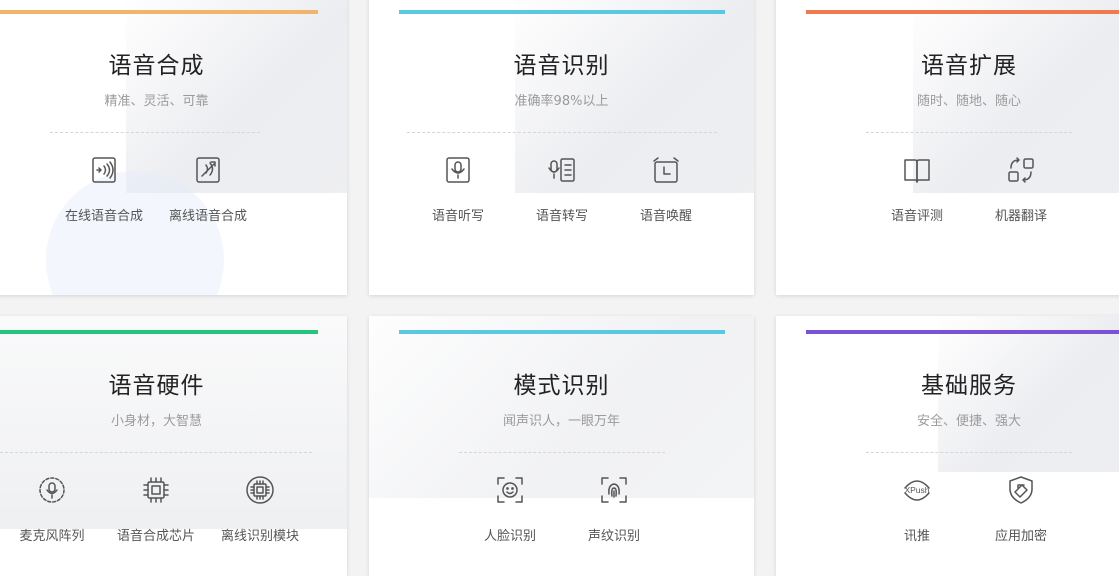  What do you see at coordinates (1021, 170) in the screenshot?
I see `machine-translation-icon` at bounding box center [1021, 170].